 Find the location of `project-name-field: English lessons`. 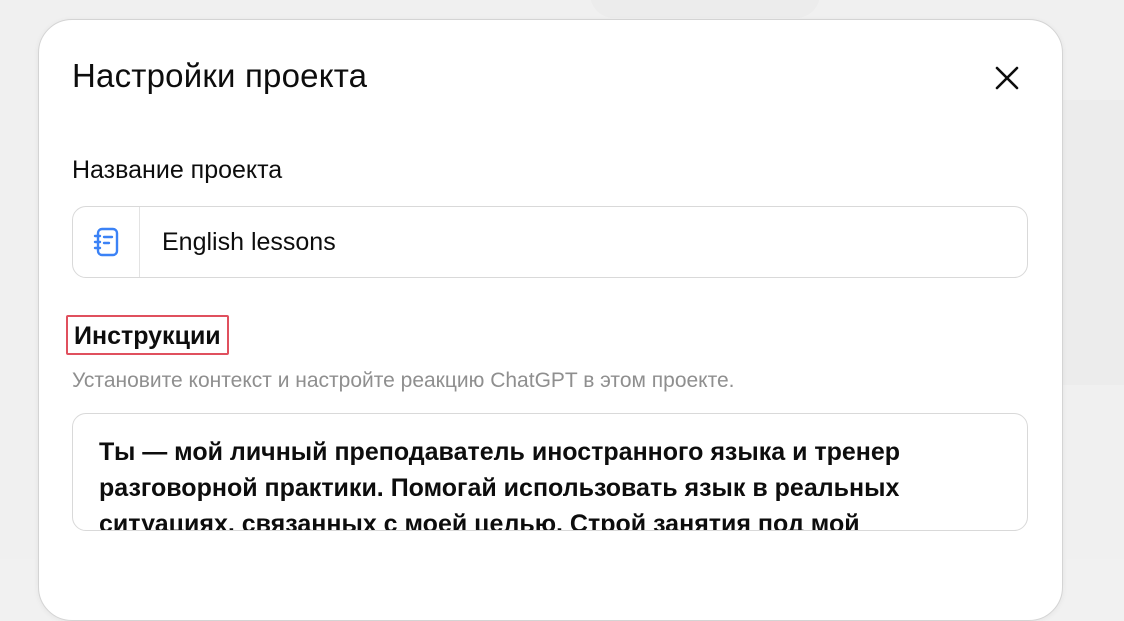

project-name-field: English lessons is located at coordinates (550, 242).